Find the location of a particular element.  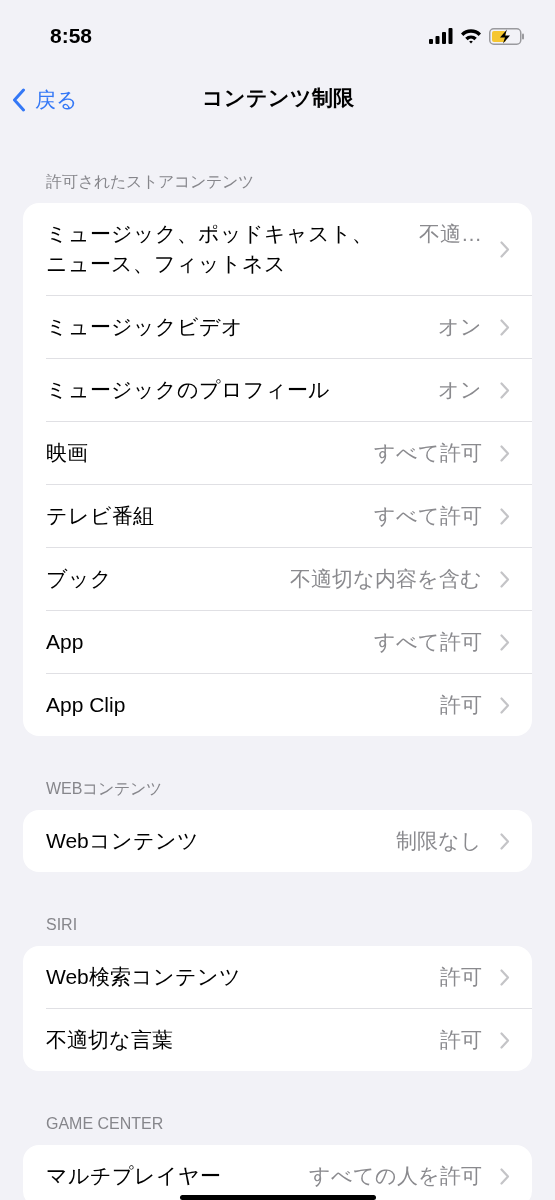

row-label: ブック is located at coordinates (79, 579).